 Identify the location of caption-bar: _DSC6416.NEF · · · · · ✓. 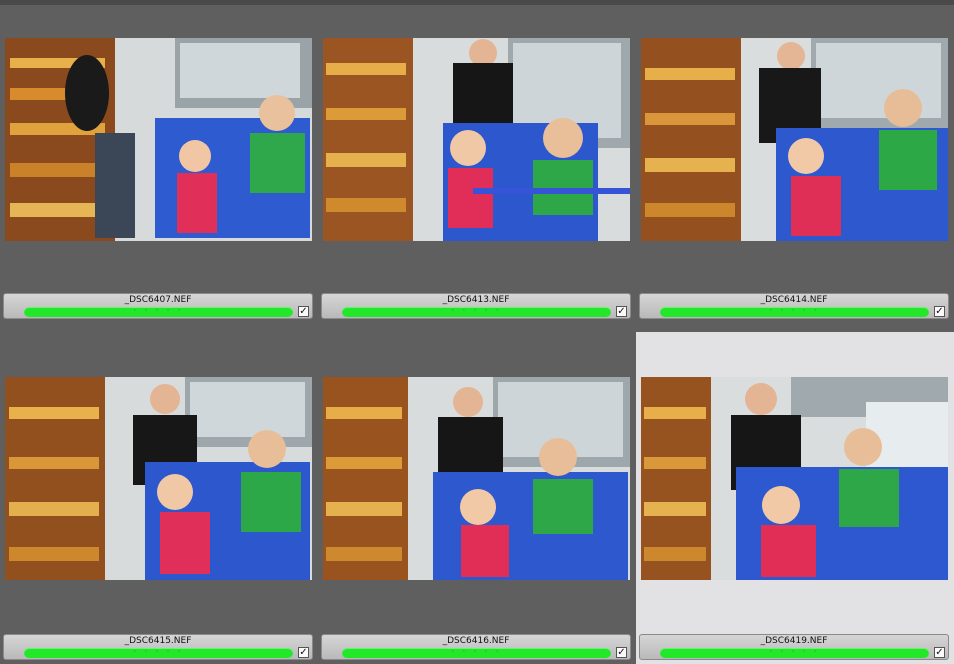
(476, 647).